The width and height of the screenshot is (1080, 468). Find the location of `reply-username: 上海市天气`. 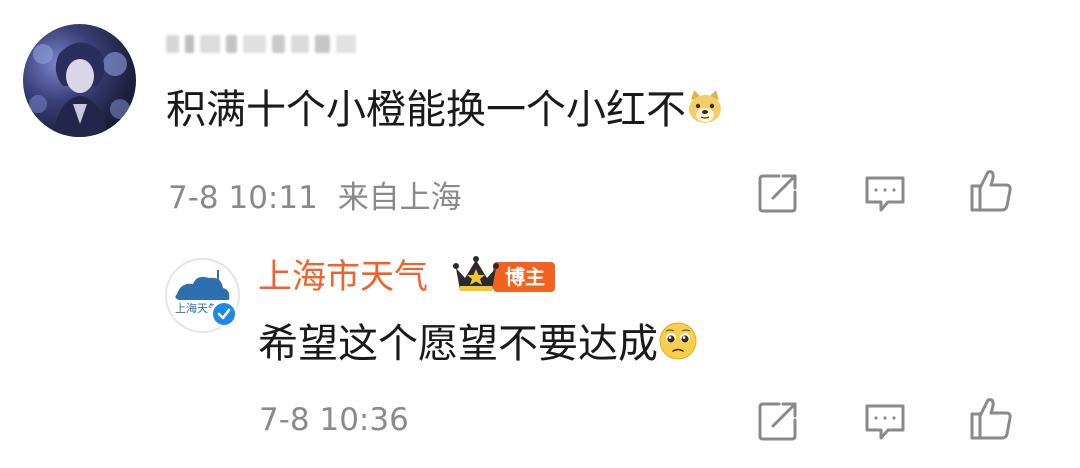

reply-username: 上海市天气 is located at coordinates (343, 277).